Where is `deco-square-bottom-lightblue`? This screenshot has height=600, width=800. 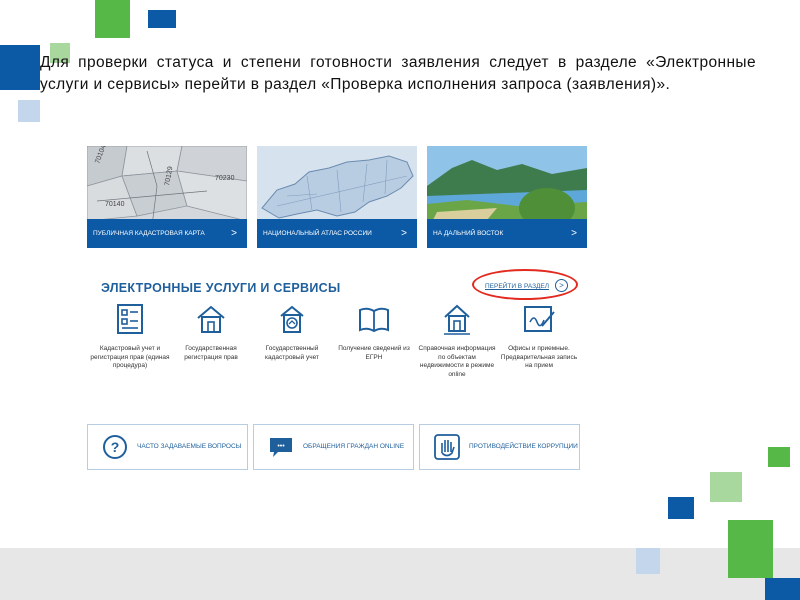
deco-square-bottom-lightblue is located at coordinates (648, 561).